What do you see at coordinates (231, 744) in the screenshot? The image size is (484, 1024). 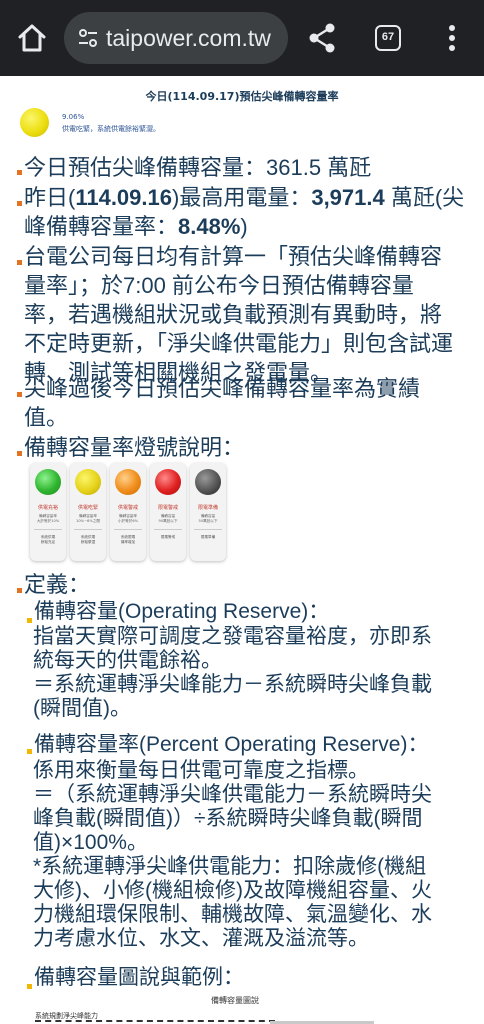 I see `def-percent-reserve-title: 備轉容量率(Percent Operating Reserve)：` at bounding box center [231, 744].